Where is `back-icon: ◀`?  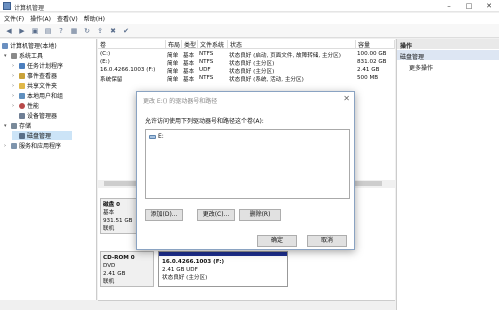 back-icon: ◀ is located at coordinates (9, 31).